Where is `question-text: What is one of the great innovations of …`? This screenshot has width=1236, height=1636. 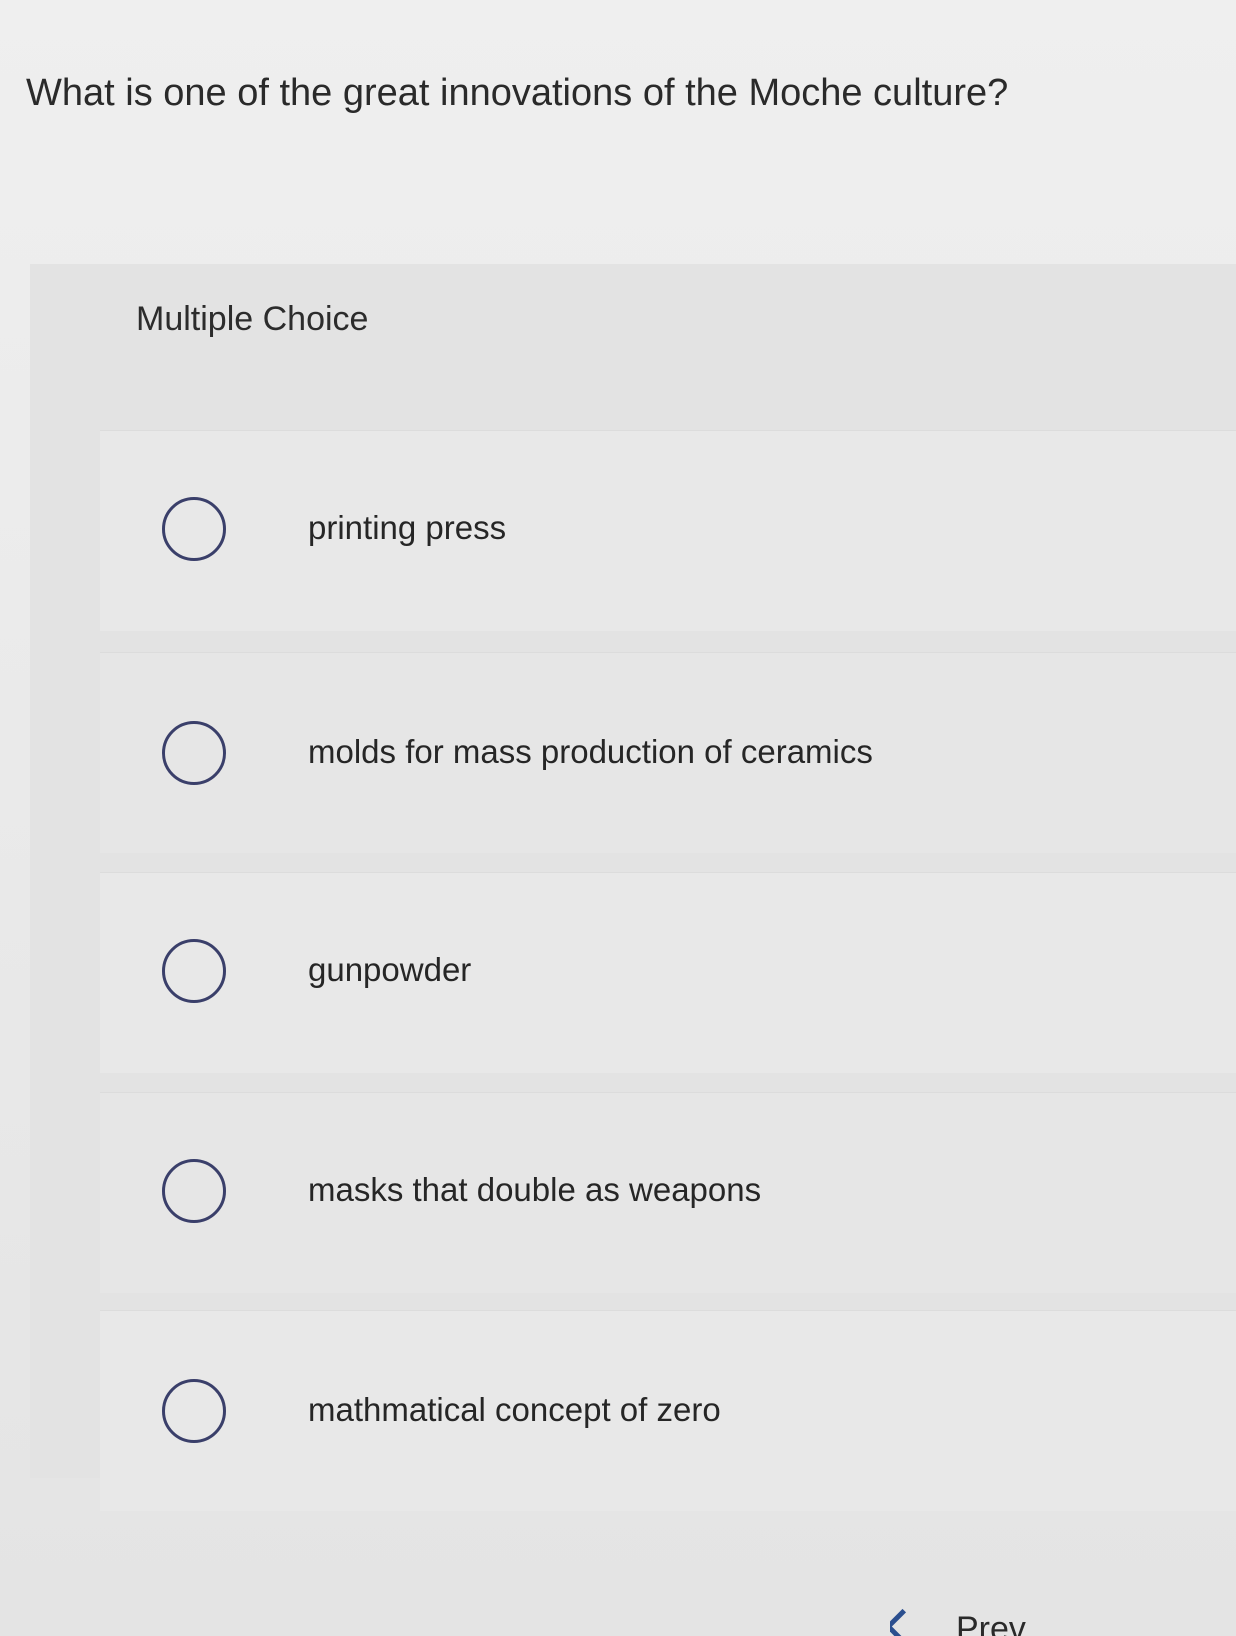
question-text: What is one of the great innovations of … is located at coordinates (517, 93).